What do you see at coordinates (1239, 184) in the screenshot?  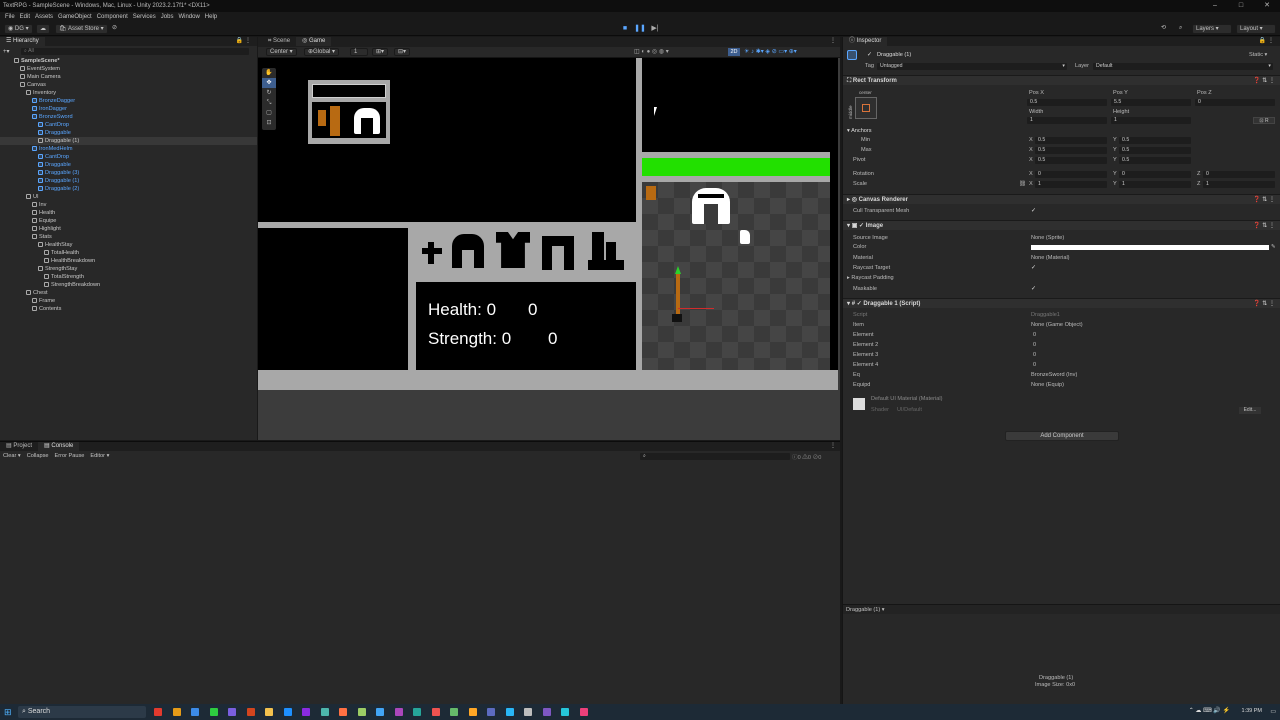 I see `scale-z-field: 1` at bounding box center [1239, 184].